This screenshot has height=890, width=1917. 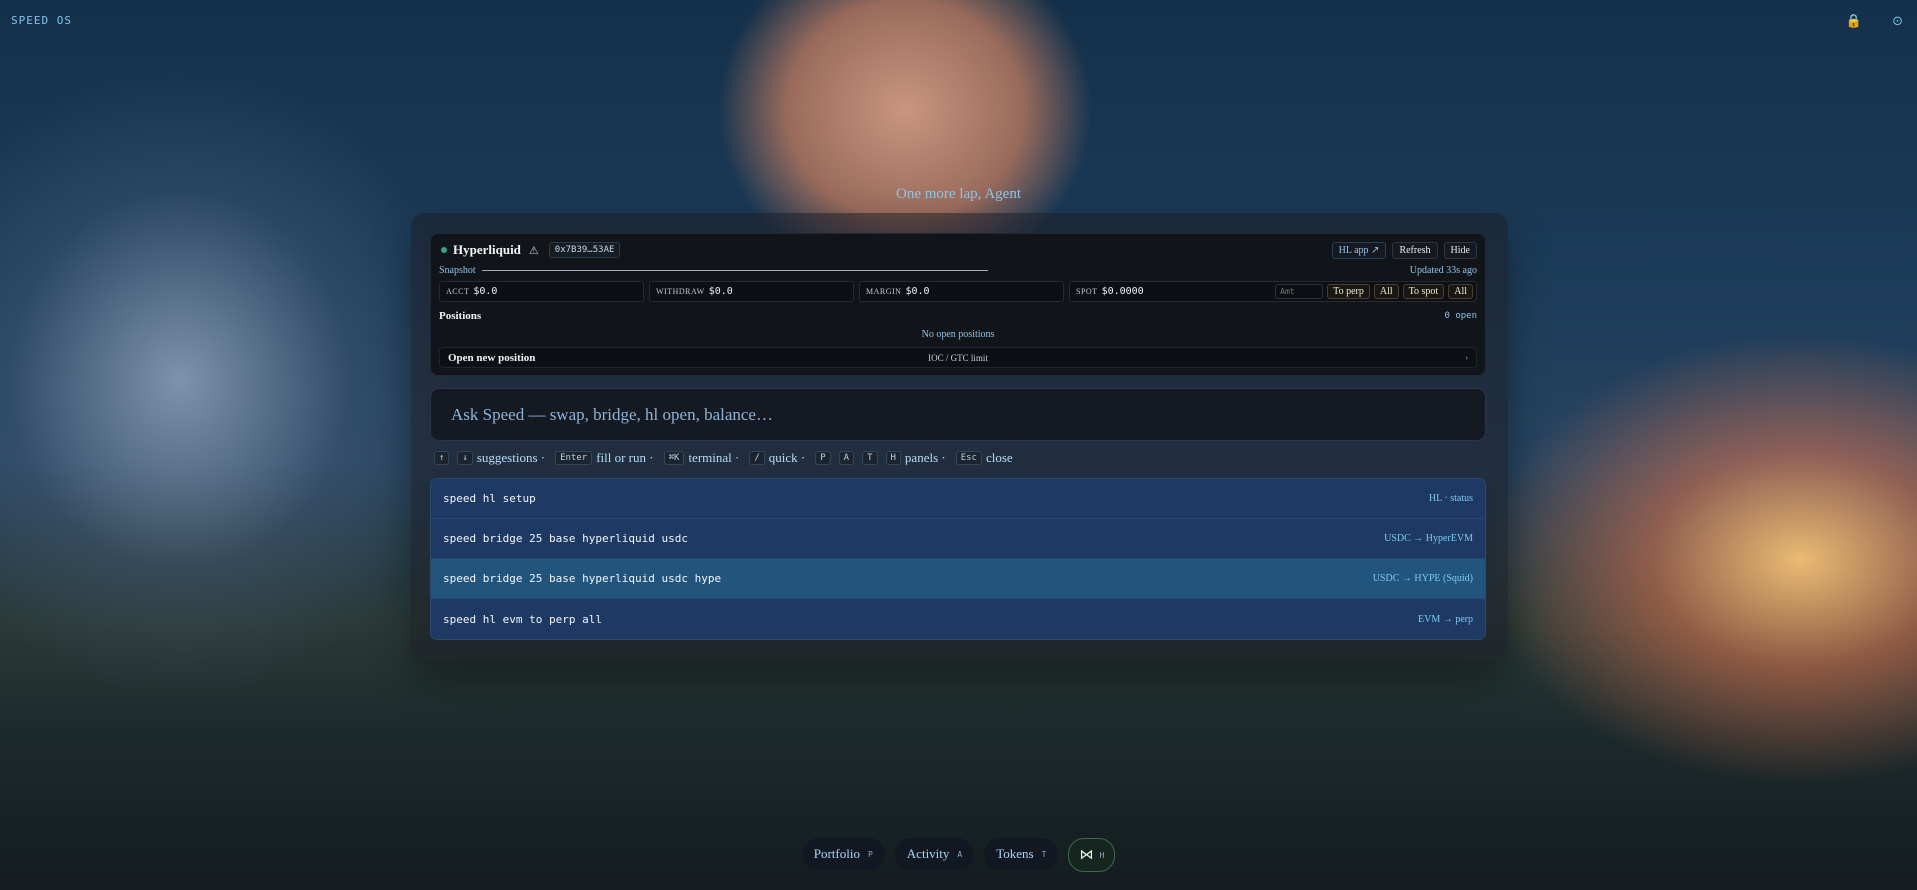 I want to click on suggestion-item: speed hl setup HL · status, so click(x=958, y=499).